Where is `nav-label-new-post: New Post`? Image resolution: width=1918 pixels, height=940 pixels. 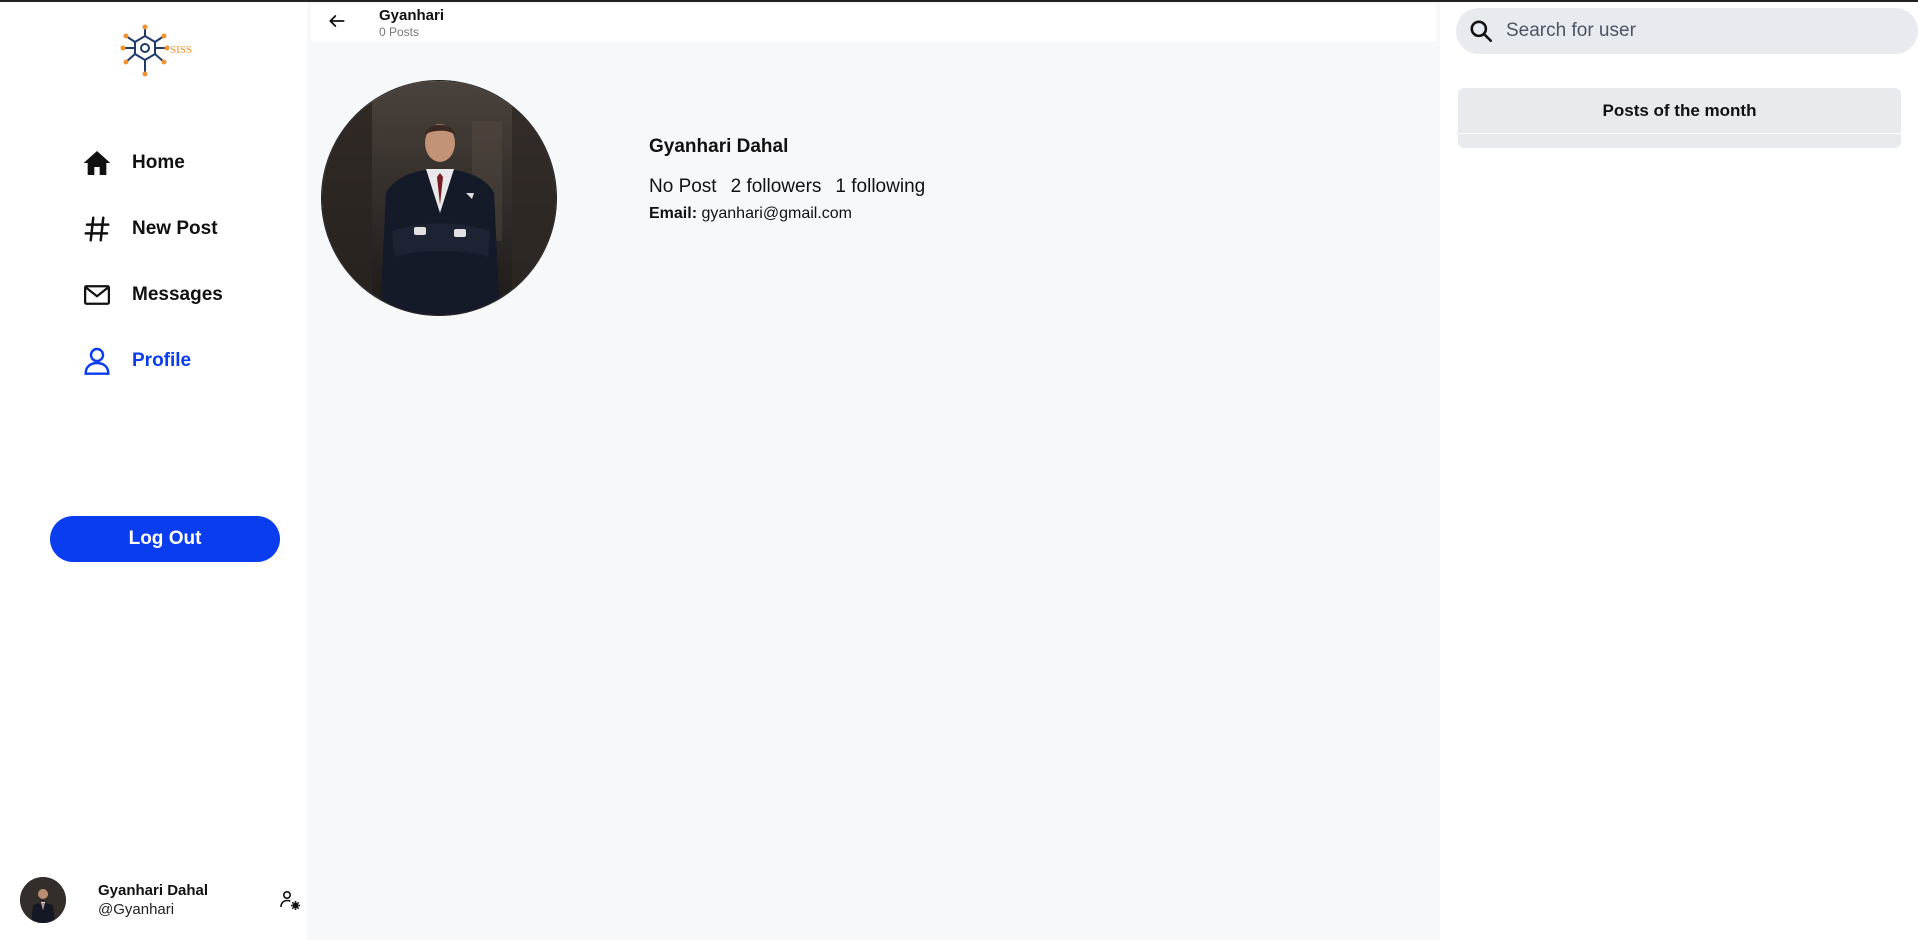
nav-label-new-post: New Post is located at coordinates (175, 228).